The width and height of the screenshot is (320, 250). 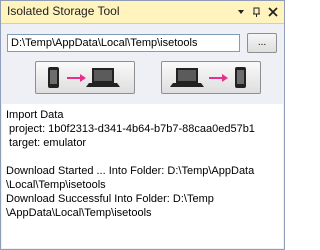 I want to click on log-line: \Local\Temp\isetools, so click(x=56, y=185).